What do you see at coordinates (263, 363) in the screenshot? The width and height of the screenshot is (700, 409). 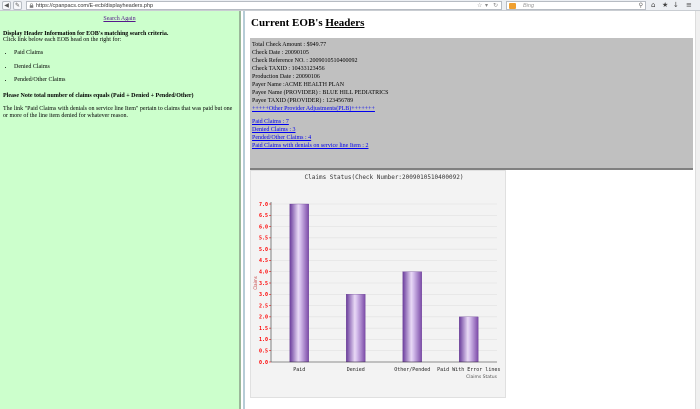 I see `y-tick-label: 0.0` at bounding box center [263, 363].